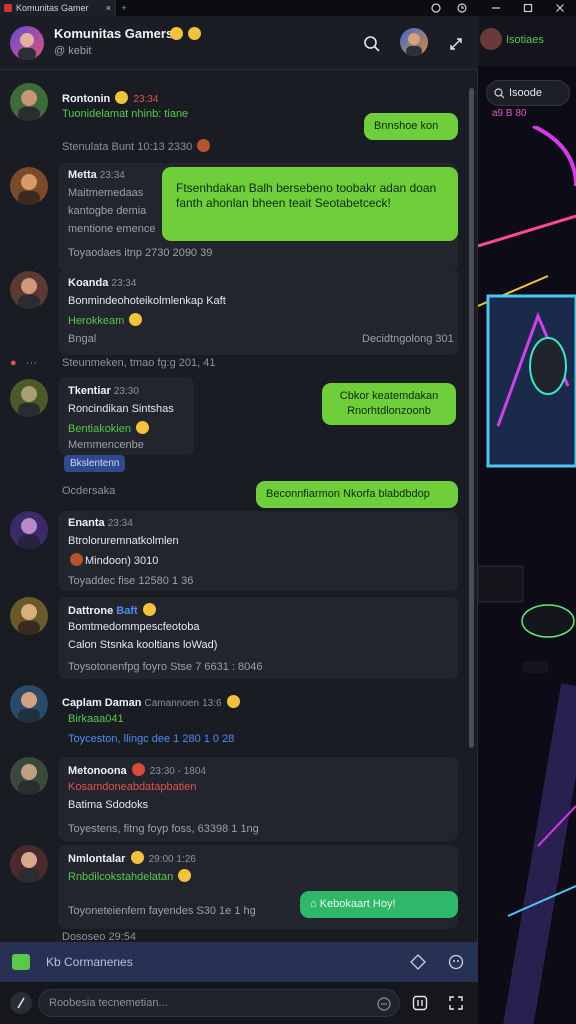  I want to click on message-text: Roncindikan Sintshas, so click(121, 409).